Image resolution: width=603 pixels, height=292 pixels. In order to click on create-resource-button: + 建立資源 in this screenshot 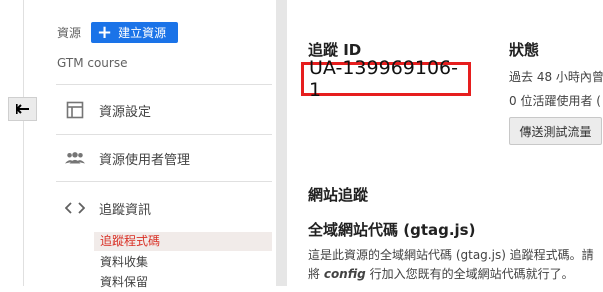, I will do `click(134, 32)`.